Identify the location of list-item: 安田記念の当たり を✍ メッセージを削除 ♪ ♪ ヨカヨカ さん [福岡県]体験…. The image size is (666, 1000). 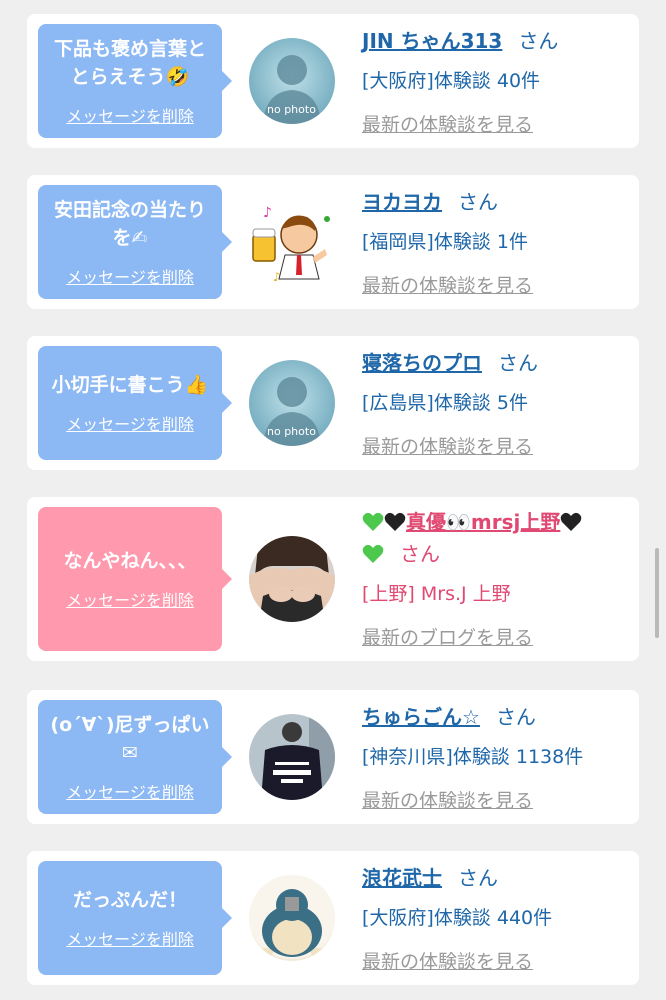
(333, 242).